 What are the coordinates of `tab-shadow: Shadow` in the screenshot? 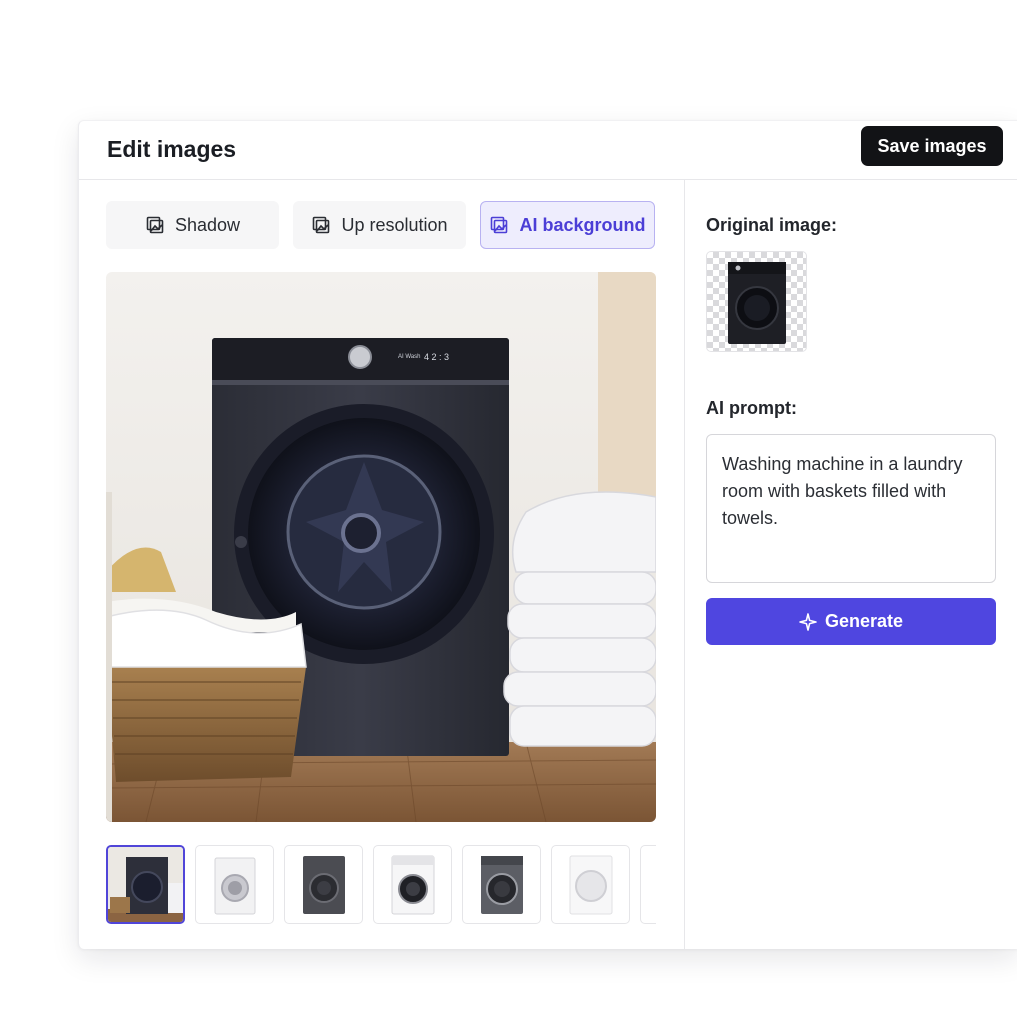 It's located at (192, 225).